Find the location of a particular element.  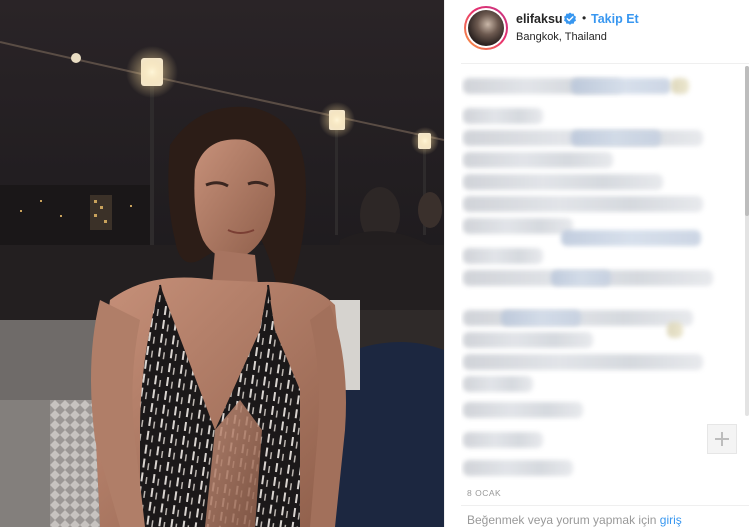

login-link: giriş is located at coordinates (671, 520).